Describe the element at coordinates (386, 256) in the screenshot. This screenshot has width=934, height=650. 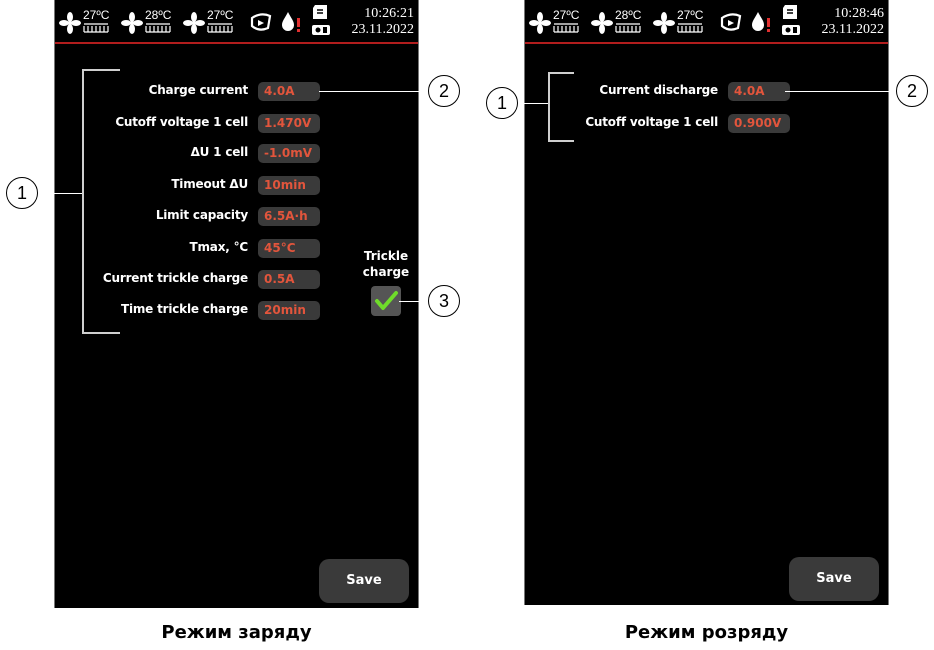
I see `trickle-label-line1: Trickle` at that location.